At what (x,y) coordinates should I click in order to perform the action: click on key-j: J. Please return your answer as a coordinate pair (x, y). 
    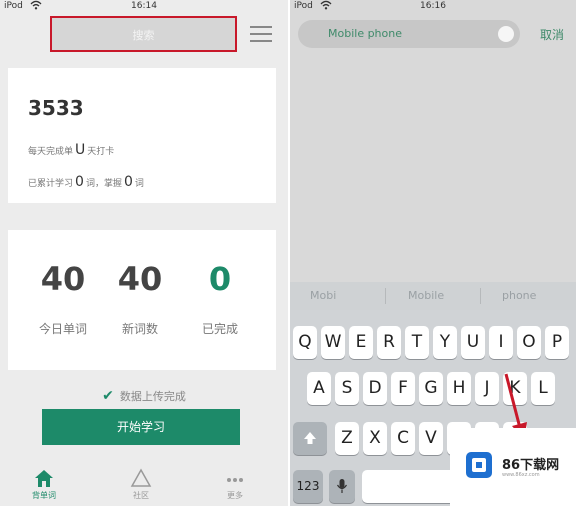
    Looking at the image, I should click on (487, 388).